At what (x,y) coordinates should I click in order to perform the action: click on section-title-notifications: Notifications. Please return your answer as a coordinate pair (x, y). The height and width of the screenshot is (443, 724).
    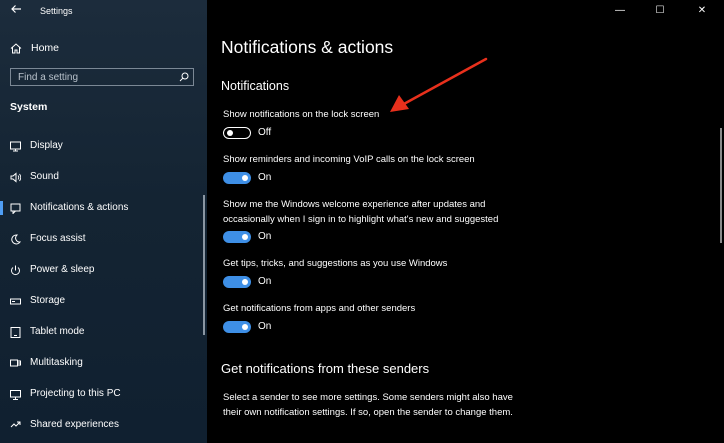
    Looking at the image, I should click on (255, 86).